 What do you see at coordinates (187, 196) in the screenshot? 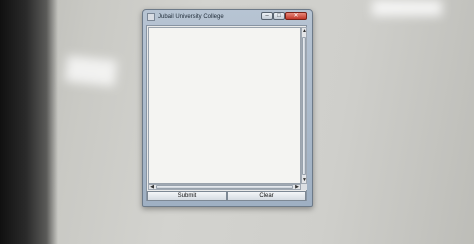
I see `submit-button: Submit` at bounding box center [187, 196].